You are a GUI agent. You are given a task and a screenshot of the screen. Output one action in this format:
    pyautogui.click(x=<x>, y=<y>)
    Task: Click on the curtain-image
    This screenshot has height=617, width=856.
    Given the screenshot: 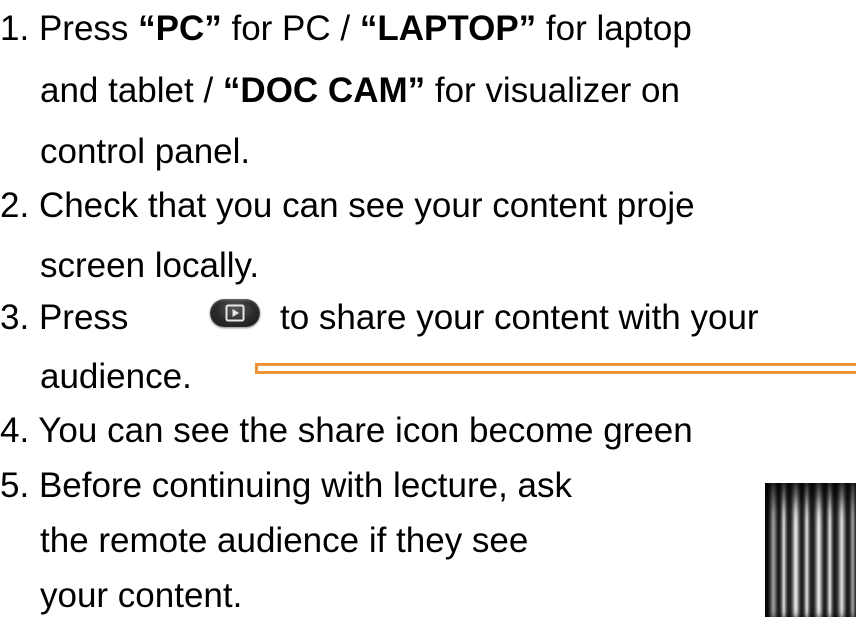 What is the action you would take?
    pyautogui.click(x=810, y=550)
    